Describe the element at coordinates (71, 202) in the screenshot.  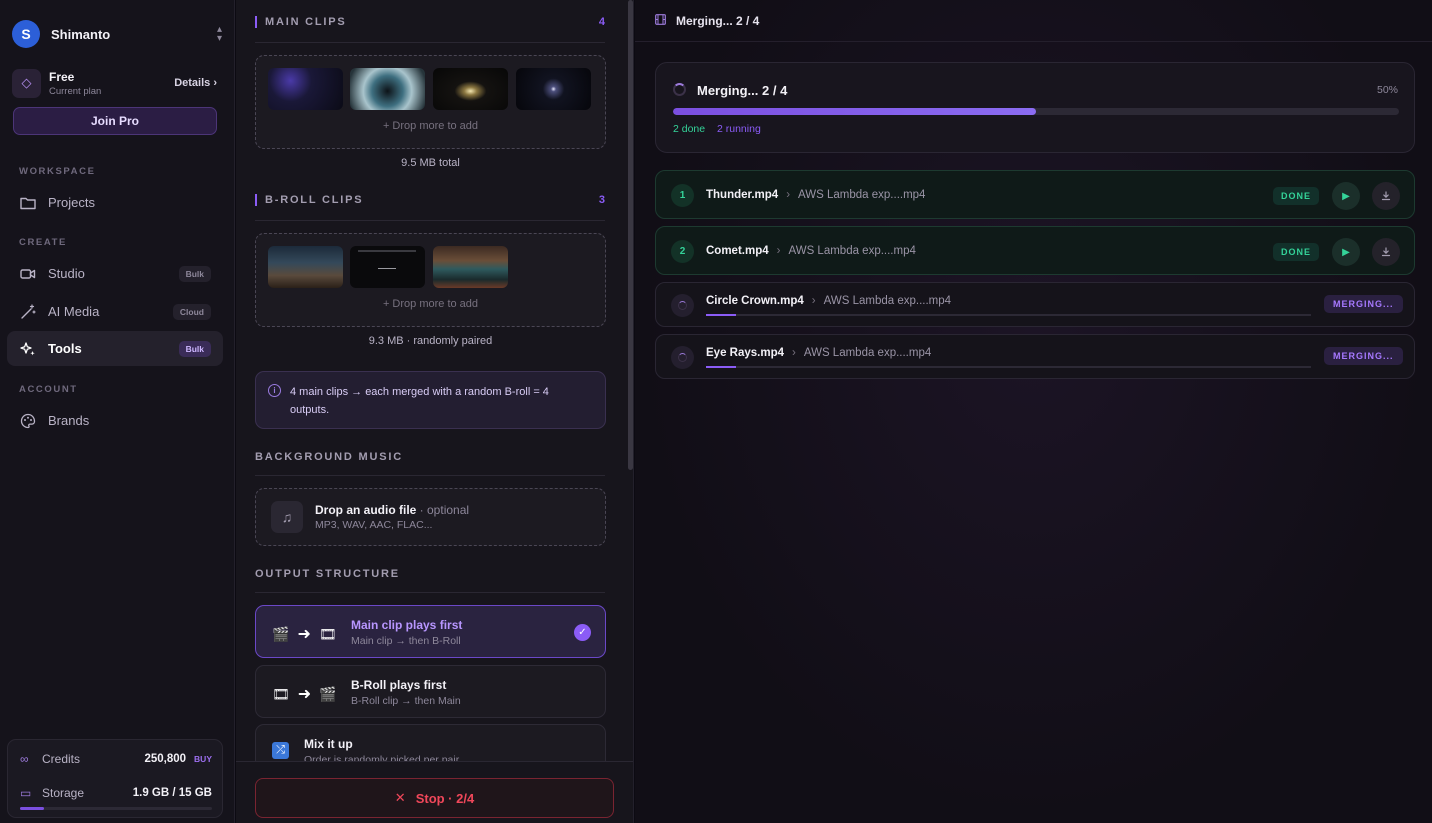
I see `sidebar-item-label: Projects` at that location.